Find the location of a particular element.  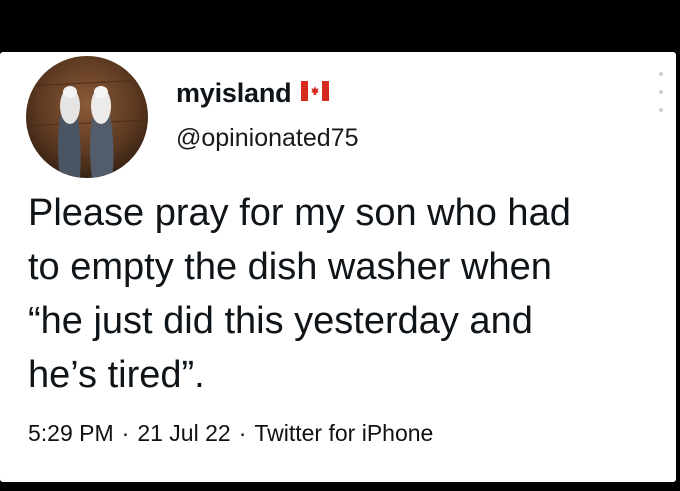

tweet-meta: 5:29 PM · 21 Jul 22 · Twitter for iPhone is located at coordinates (230, 433).